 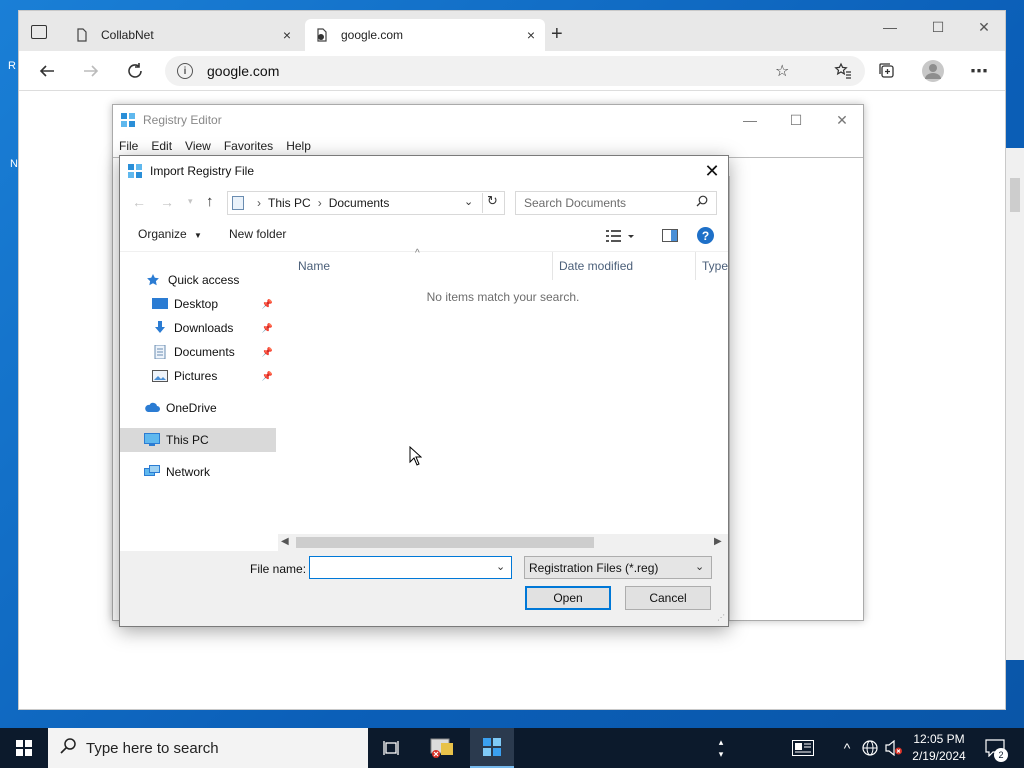 What do you see at coordinates (938, 27) in the screenshot?
I see `maximize-button: ☐` at bounding box center [938, 27].